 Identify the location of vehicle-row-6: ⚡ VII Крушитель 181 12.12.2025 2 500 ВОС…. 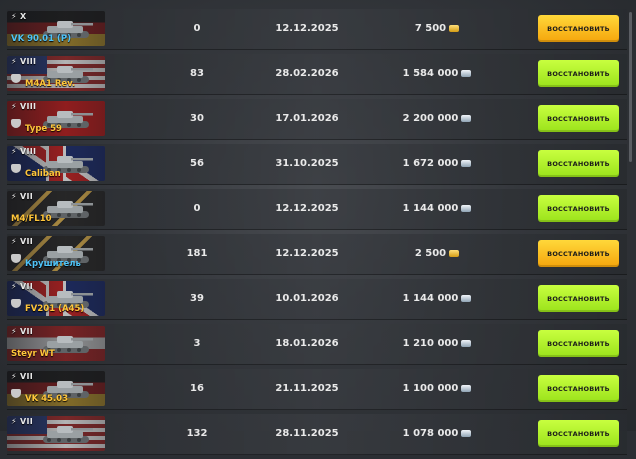
(317, 254).